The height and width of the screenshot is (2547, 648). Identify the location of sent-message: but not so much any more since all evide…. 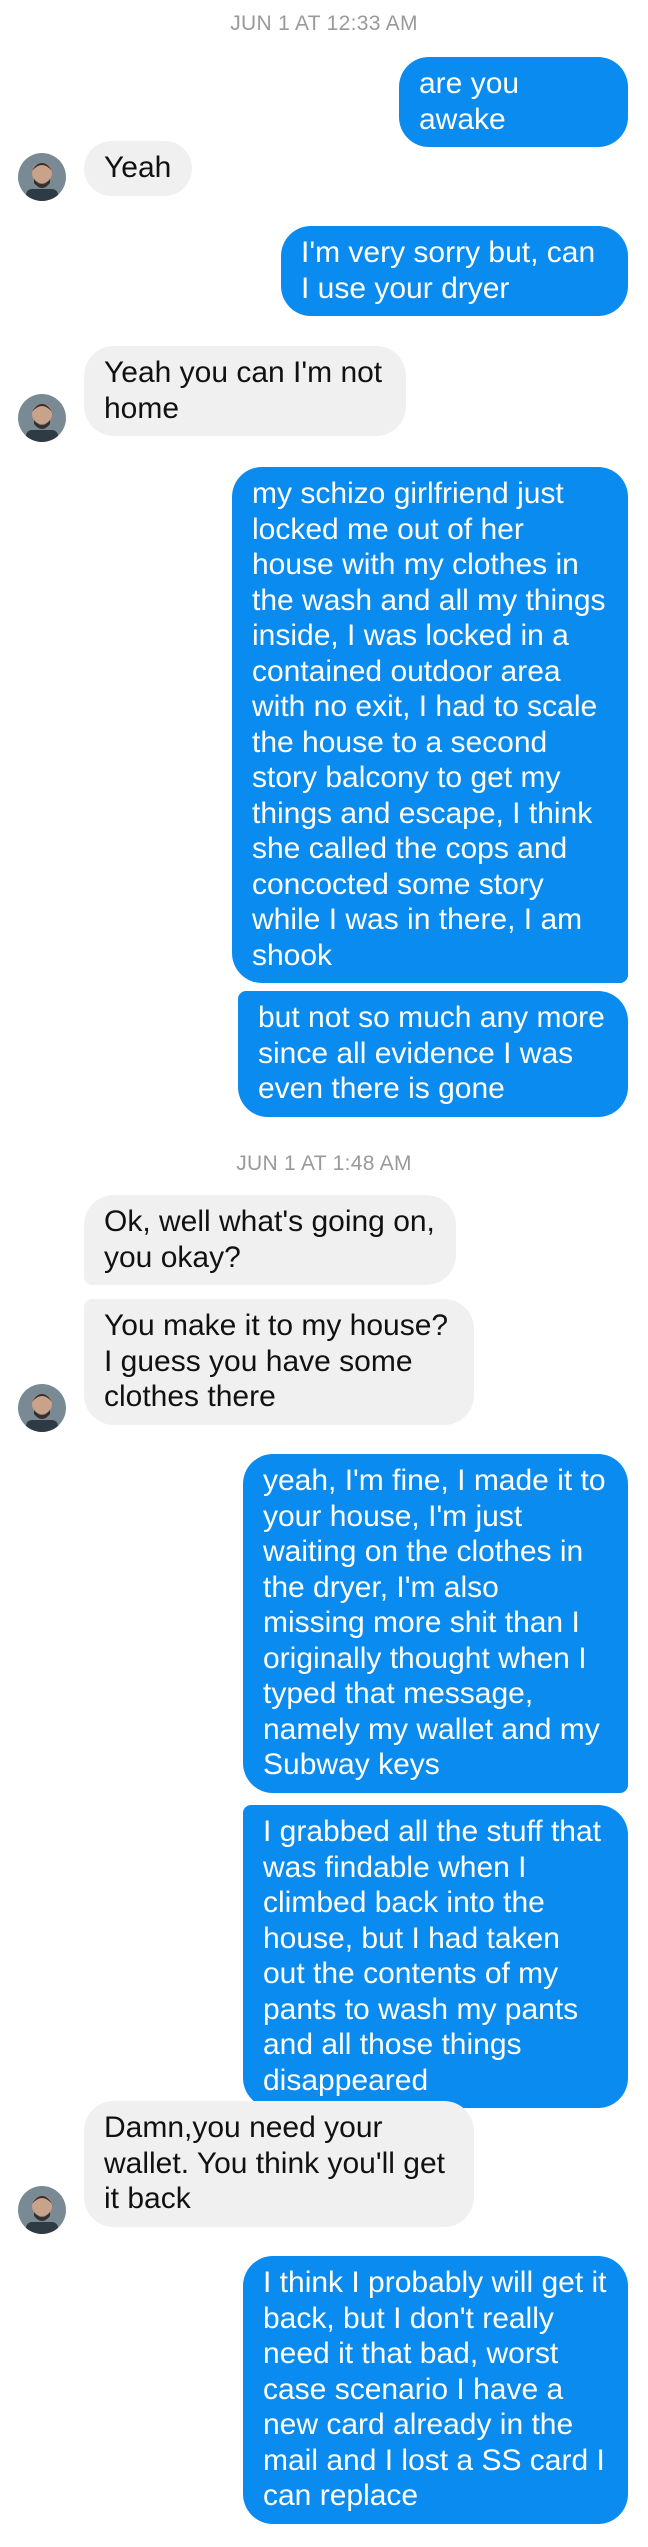
(433, 1054).